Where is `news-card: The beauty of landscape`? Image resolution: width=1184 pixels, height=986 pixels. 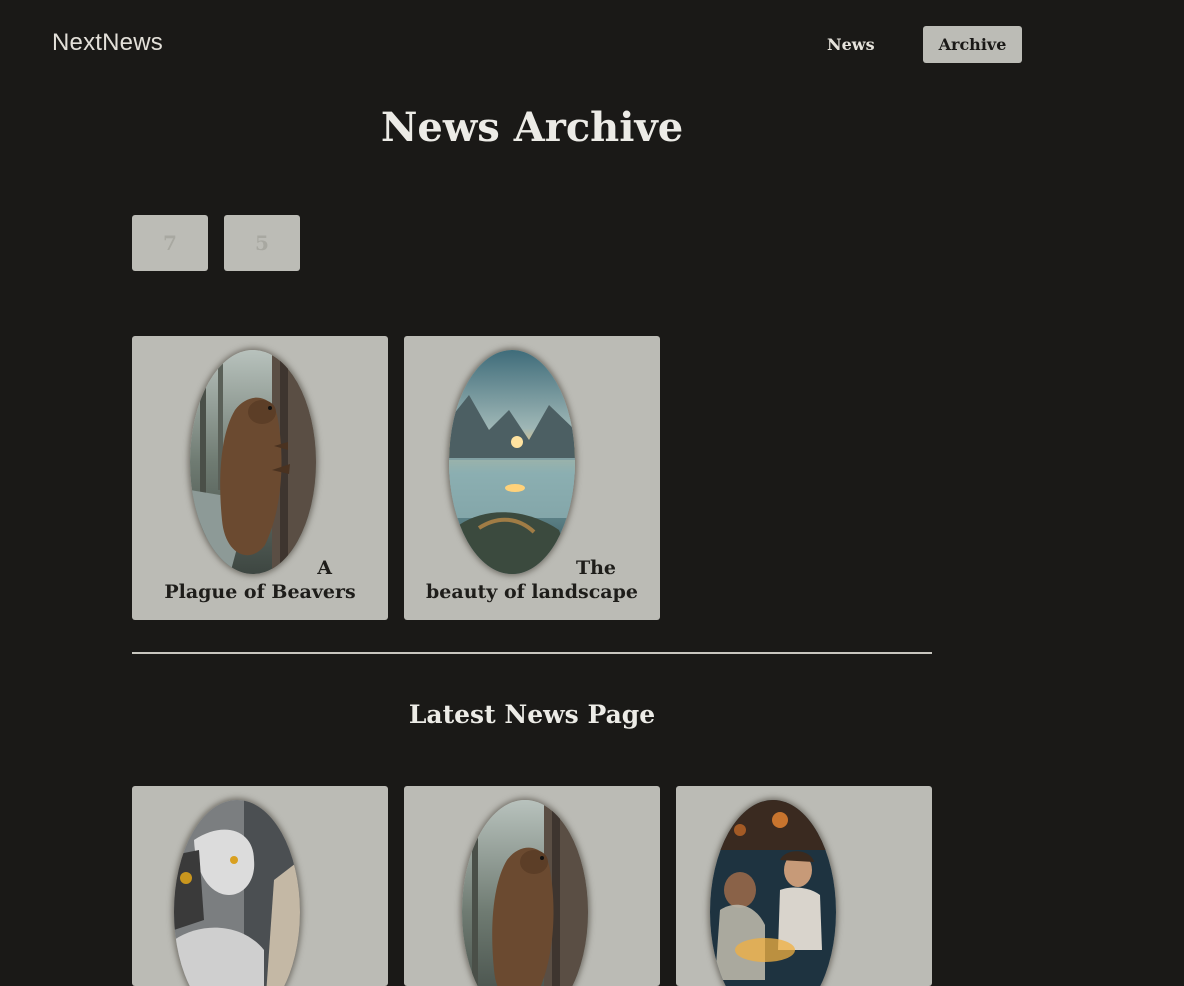
news-card: The beauty of landscape is located at coordinates (532, 478).